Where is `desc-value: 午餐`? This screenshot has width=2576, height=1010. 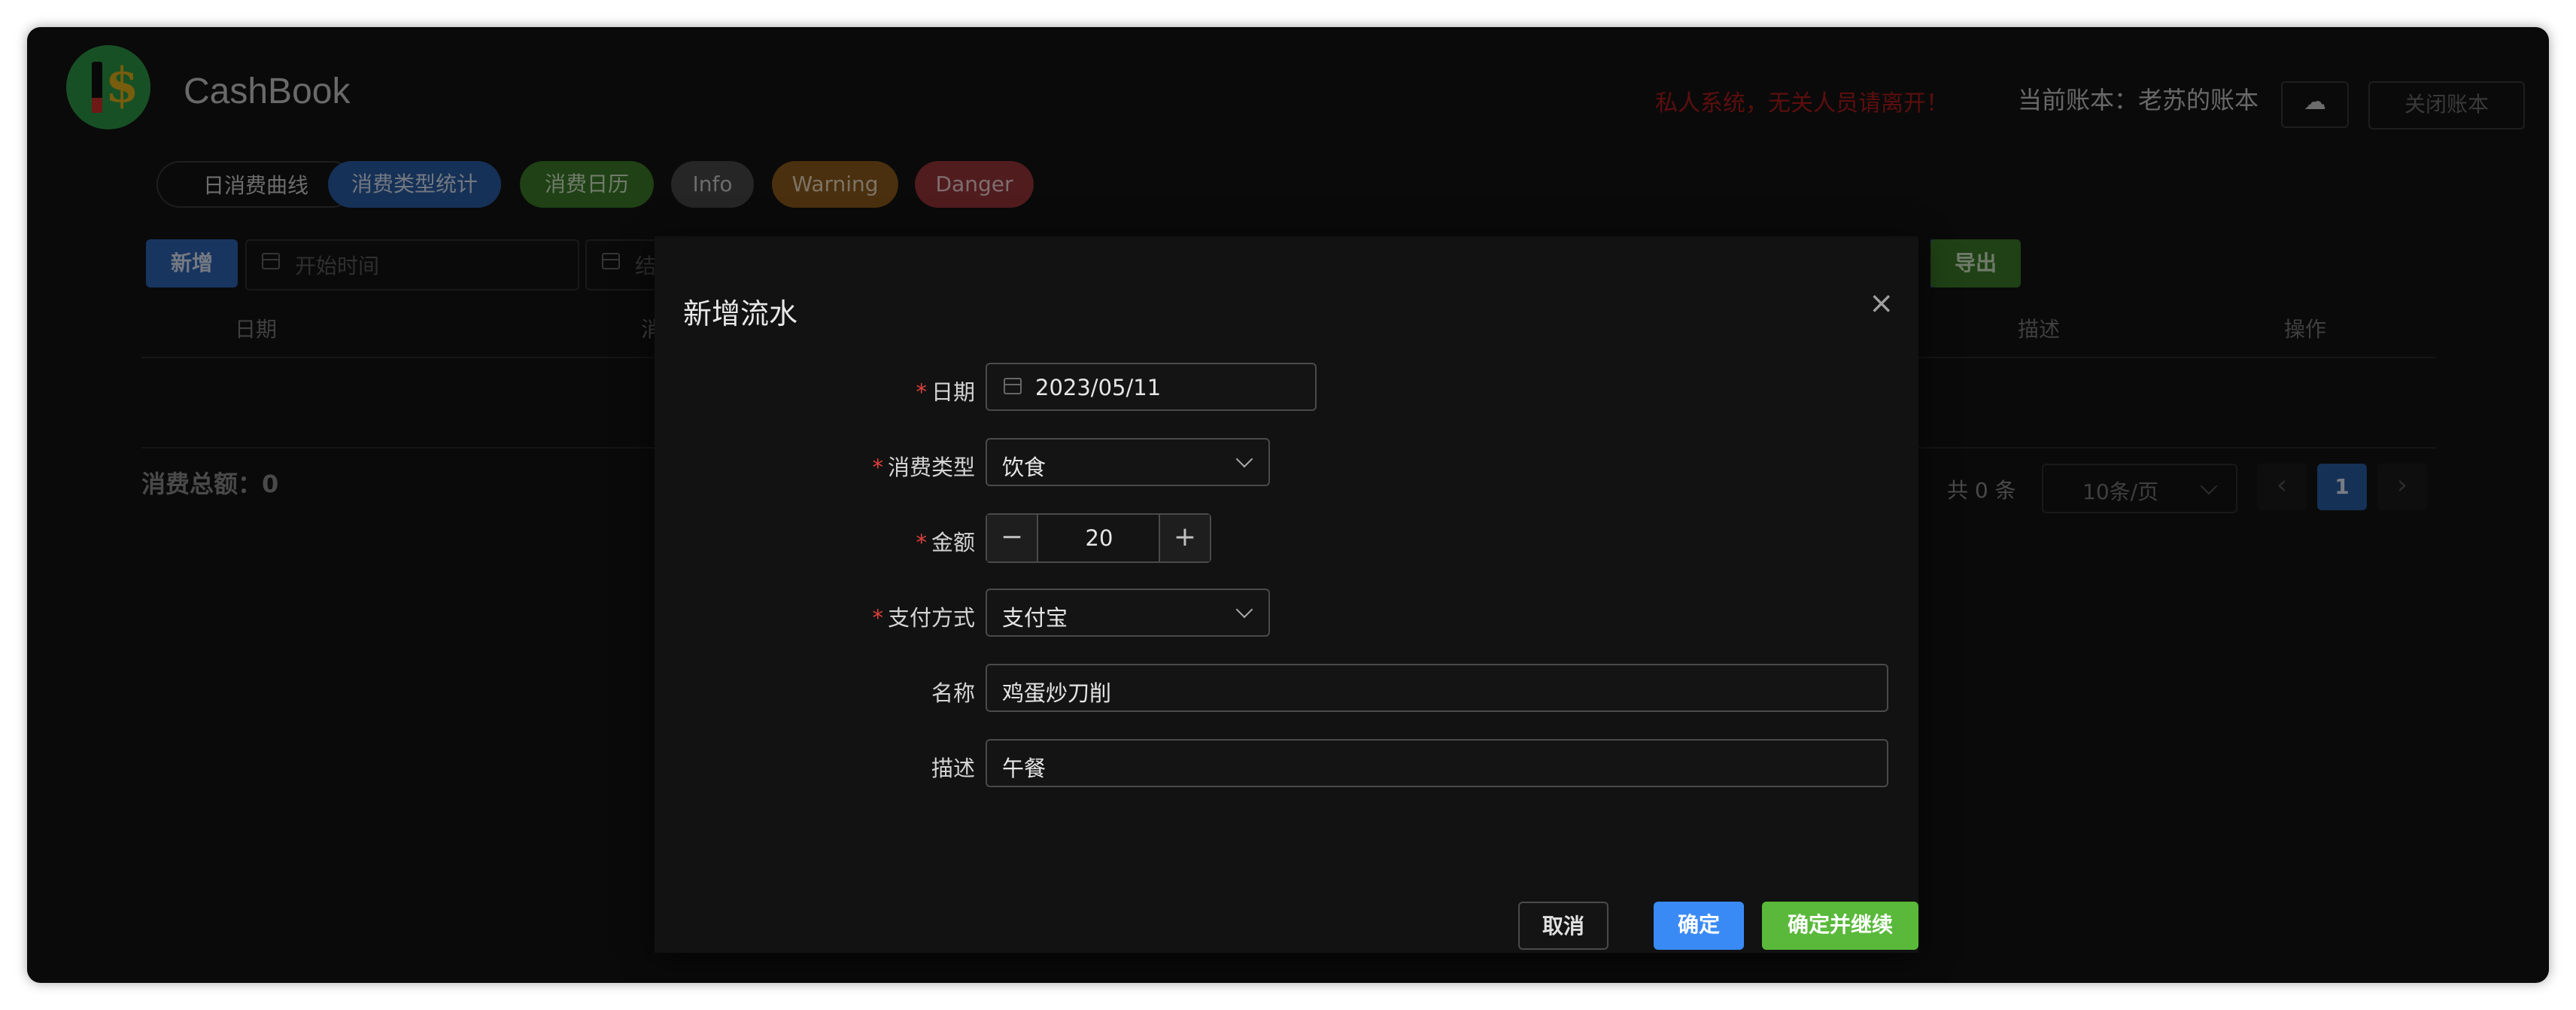 desc-value: 午餐 is located at coordinates (1024, 768).